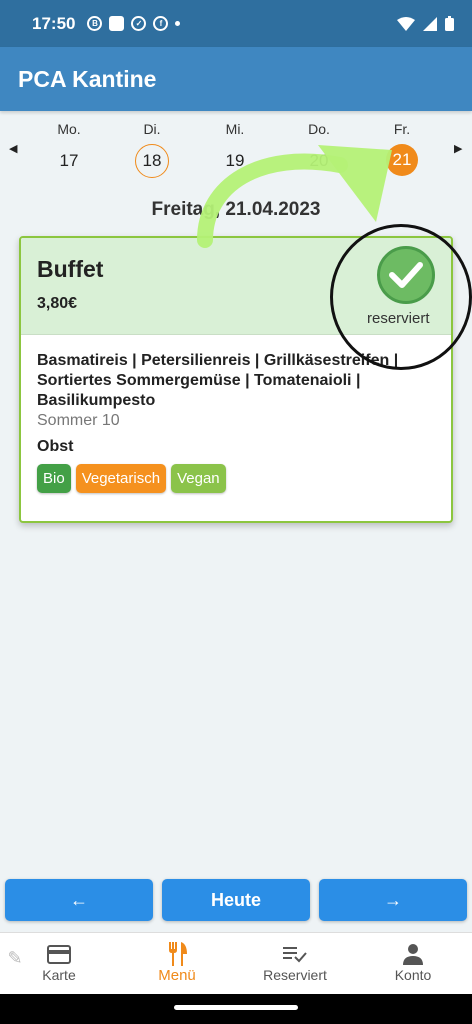 The height and width of the screenshot is (1024, 472). I want to click on prev-week-icon: ◀, so click(13, 148).